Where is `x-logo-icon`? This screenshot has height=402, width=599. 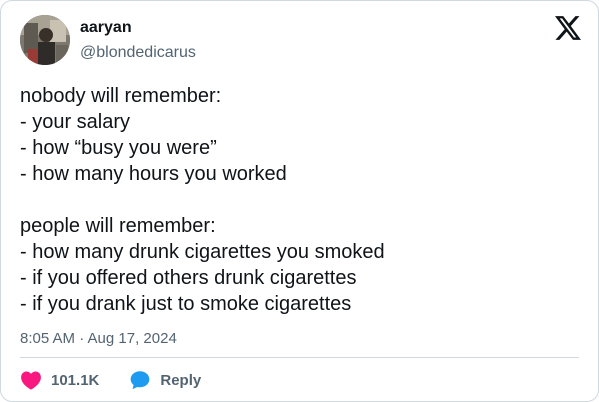
x-logo-icon is located at coordinates (568, 28).